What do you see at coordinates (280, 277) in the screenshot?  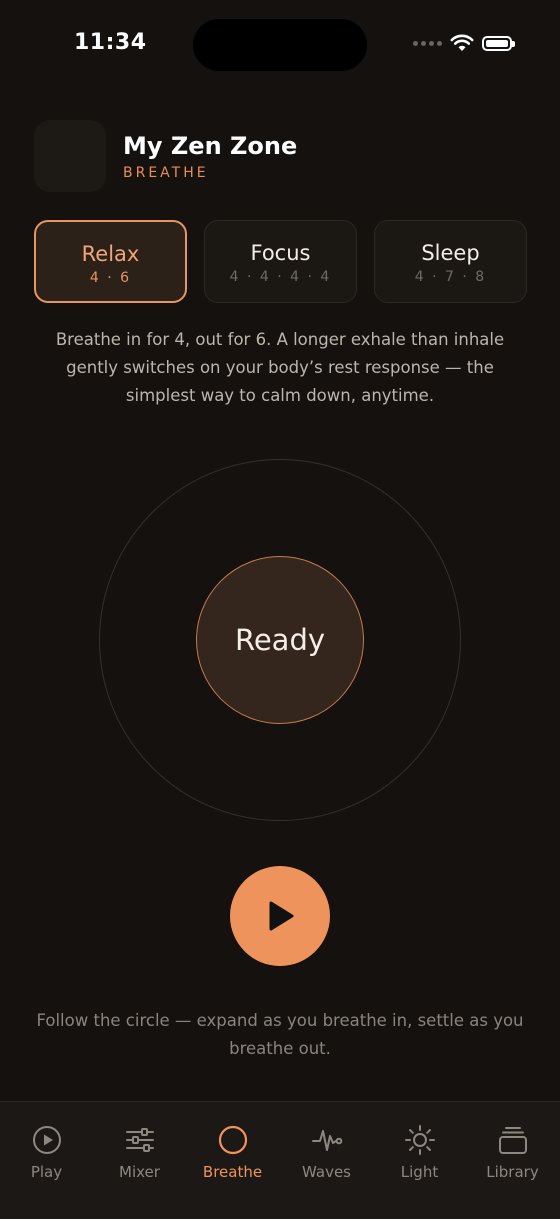 I see `preset-pattern: 4 · 4 · 4 · 4` at bounding box center [280, 277].